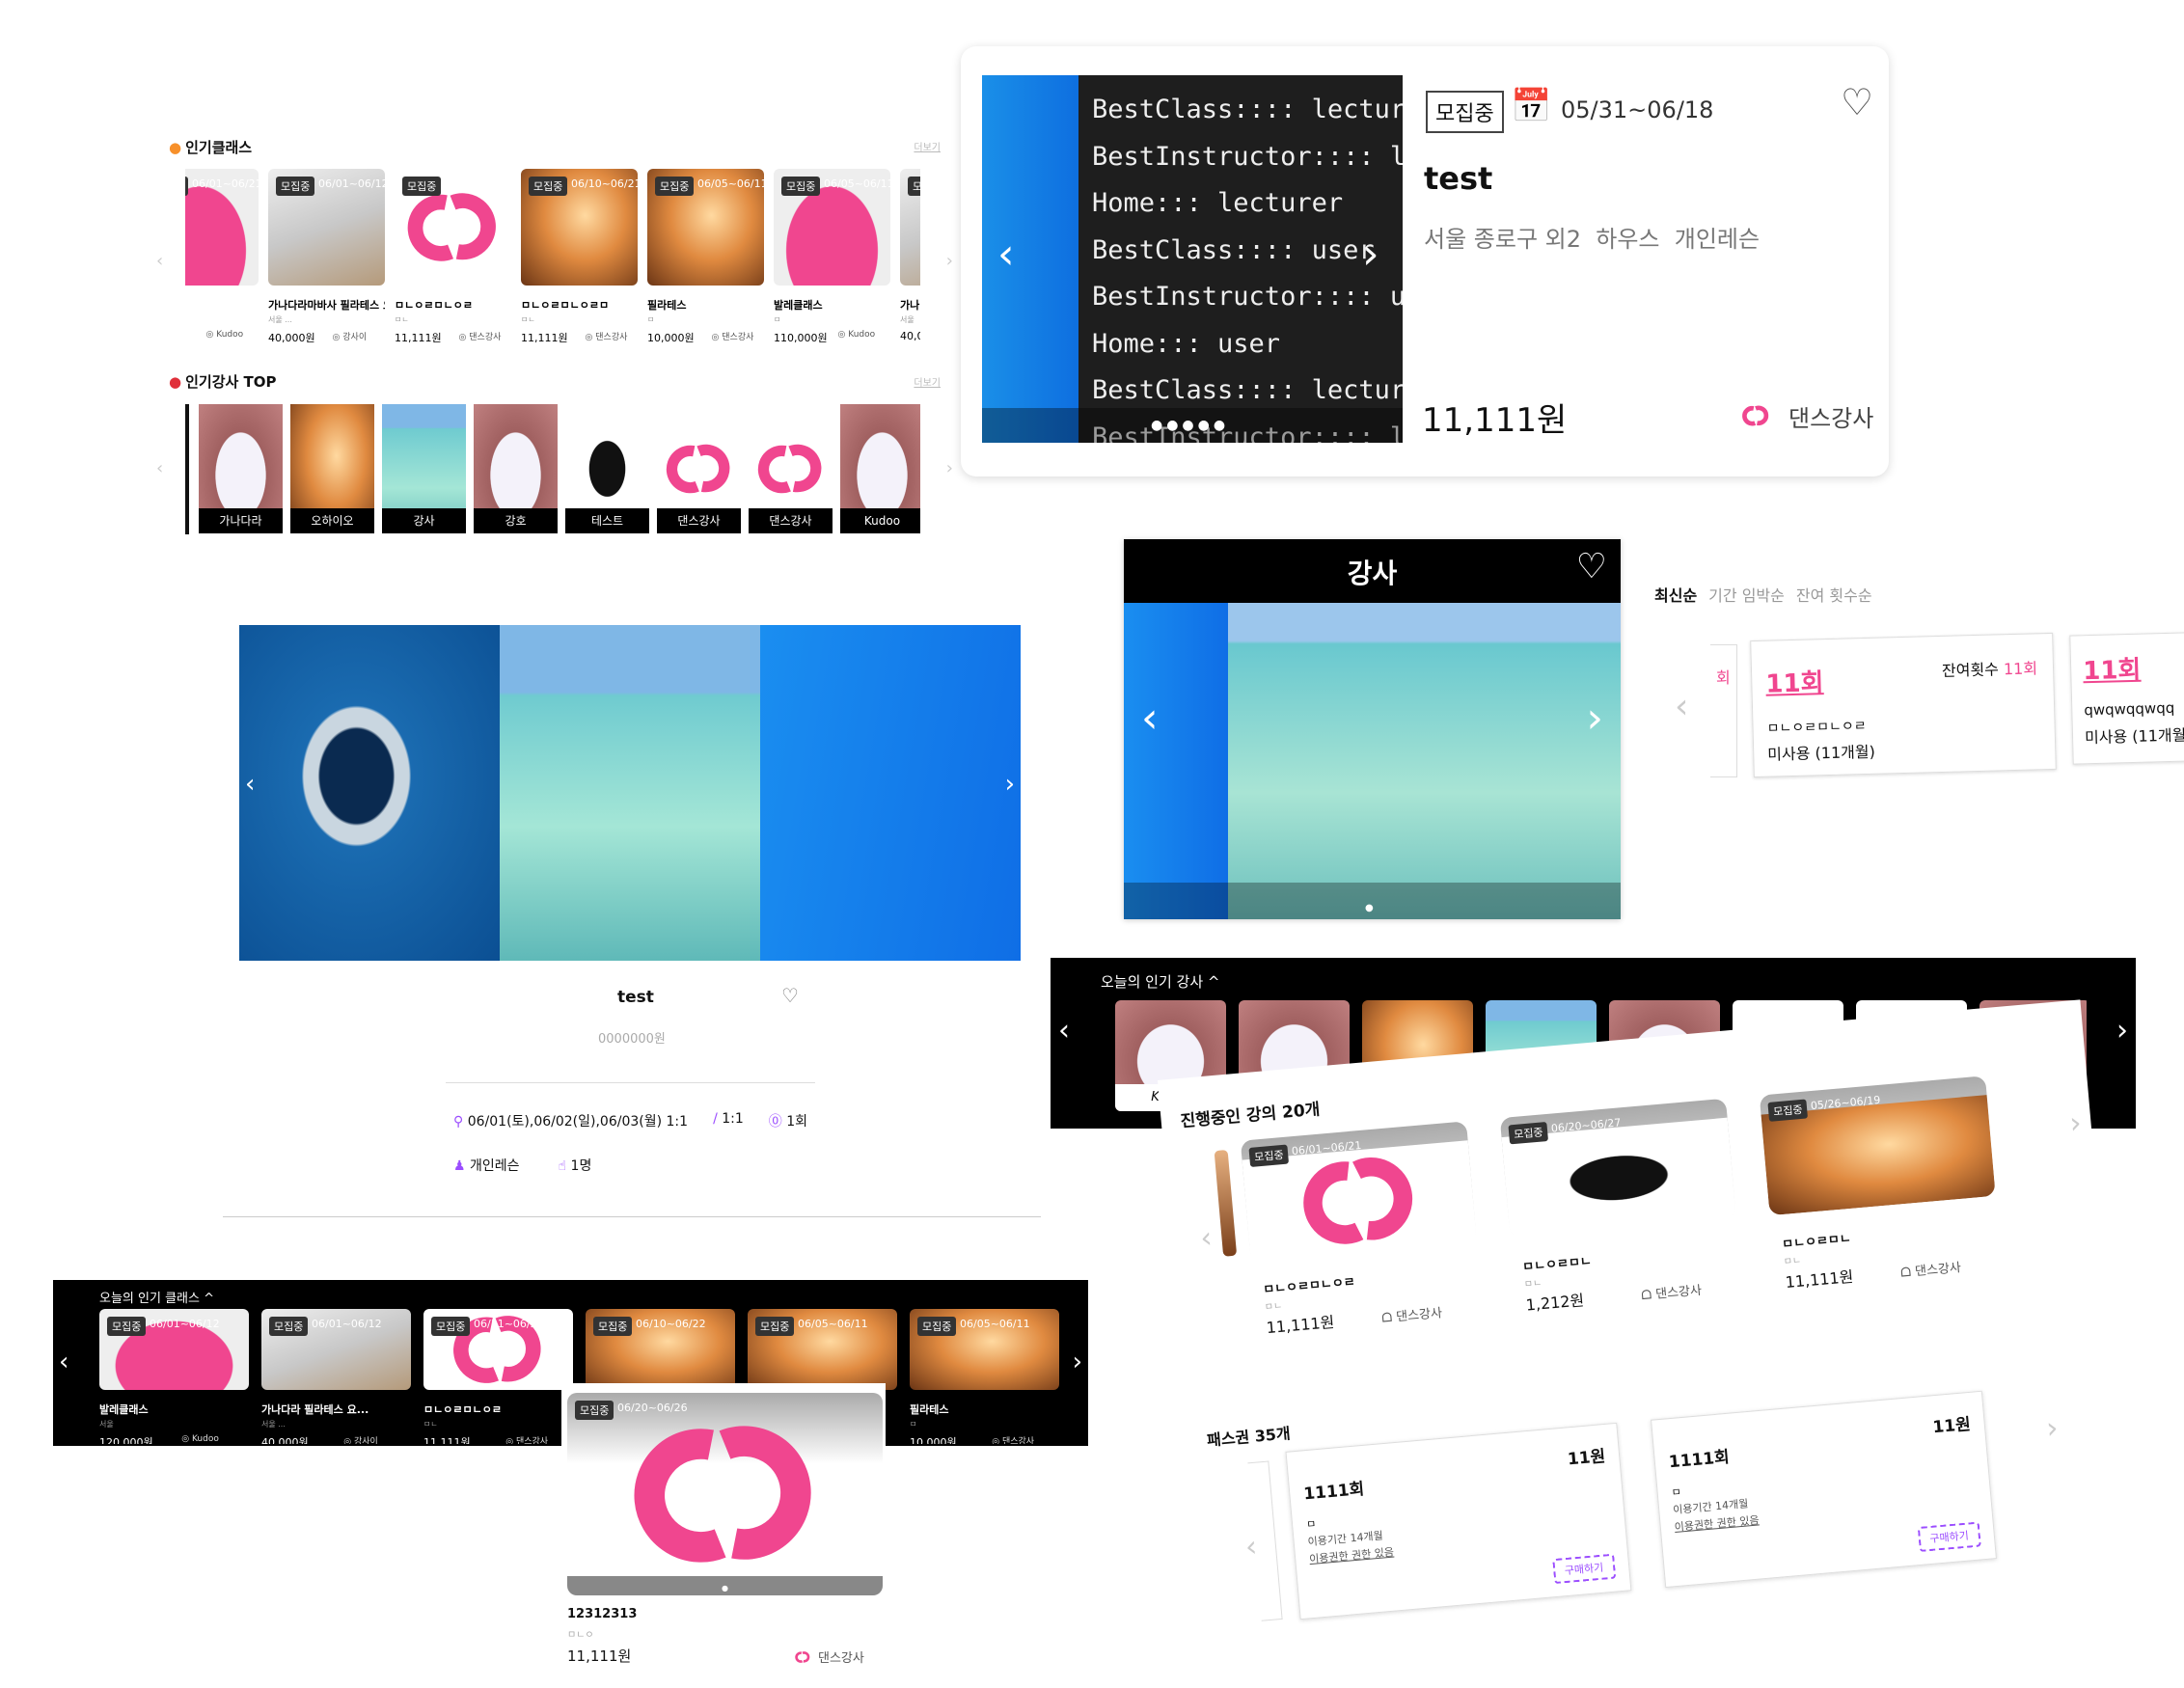 The height and width of the screenshot is (1688, 2184). What do you see at coordinates (910, 305) in the screenshot?
I see `class-title: 가나` at bounding box center [910, 305].